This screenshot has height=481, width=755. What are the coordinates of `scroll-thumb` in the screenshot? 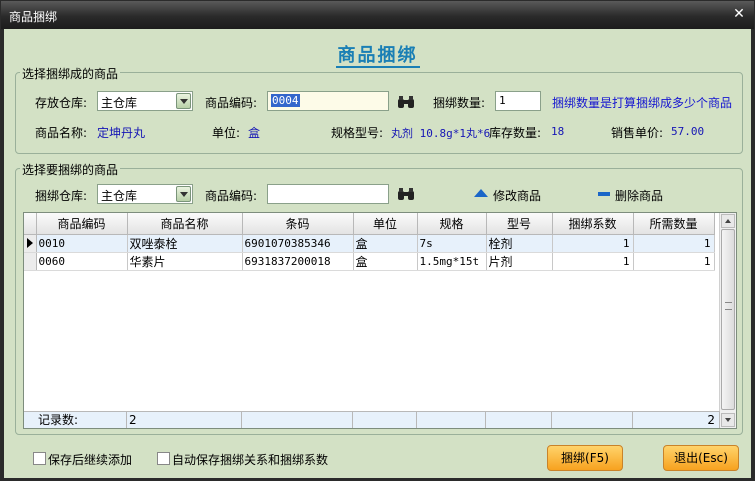 It's located at (728, 319).